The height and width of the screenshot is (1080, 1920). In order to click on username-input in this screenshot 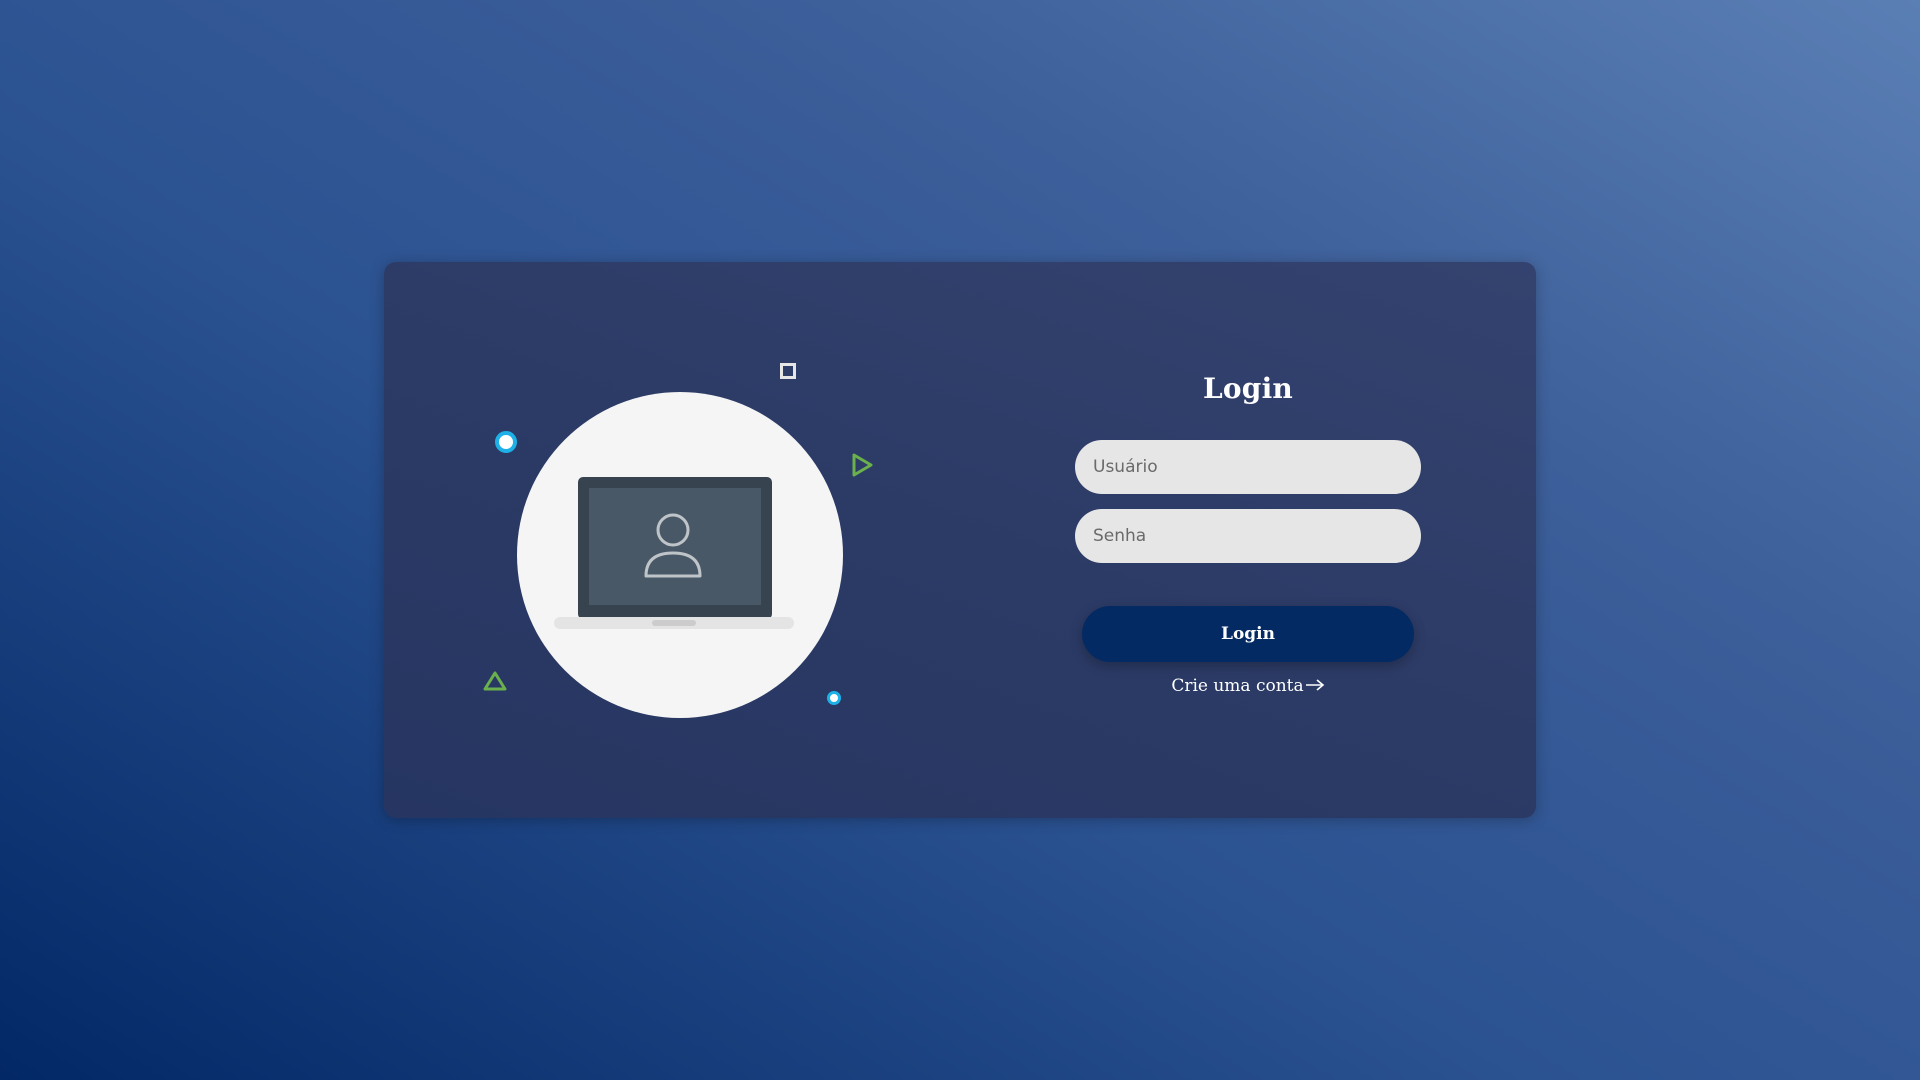, I will do `click(1248, 467)`.